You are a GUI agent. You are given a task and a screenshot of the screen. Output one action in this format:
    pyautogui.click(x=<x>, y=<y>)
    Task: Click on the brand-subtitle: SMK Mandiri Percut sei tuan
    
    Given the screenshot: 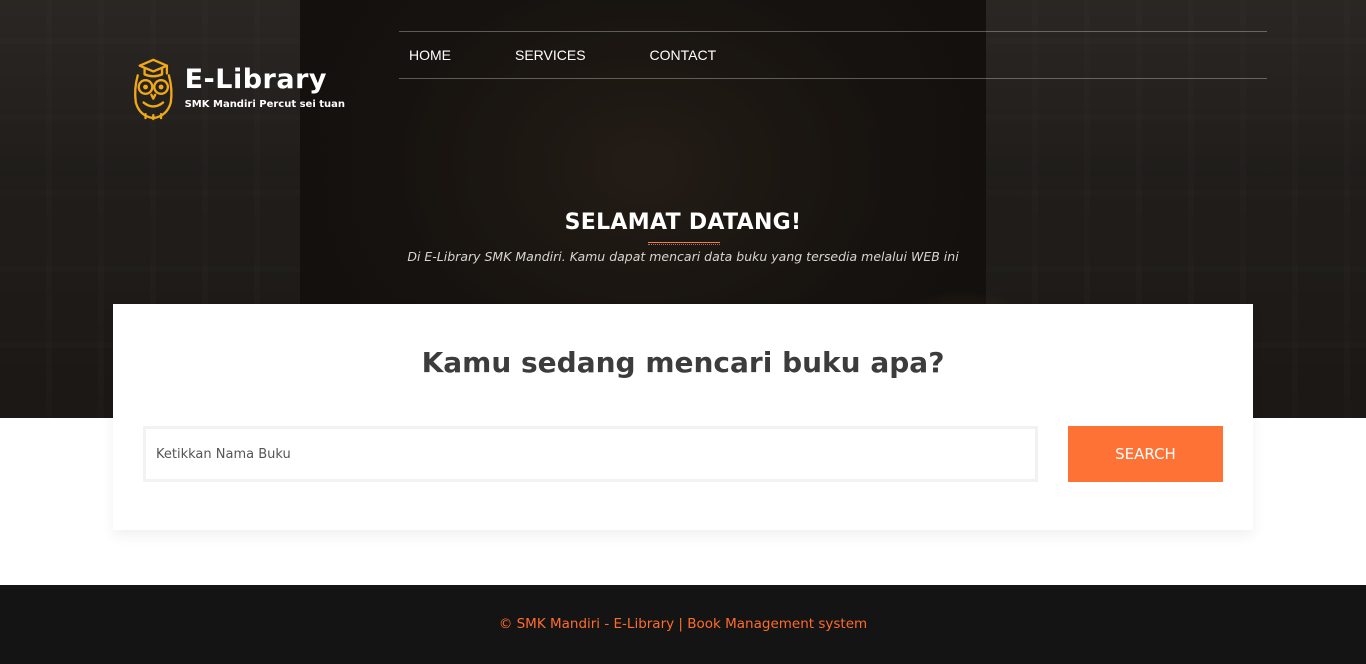 What is the action you would take?
    pyautogui.click(x=264, y=104)
    